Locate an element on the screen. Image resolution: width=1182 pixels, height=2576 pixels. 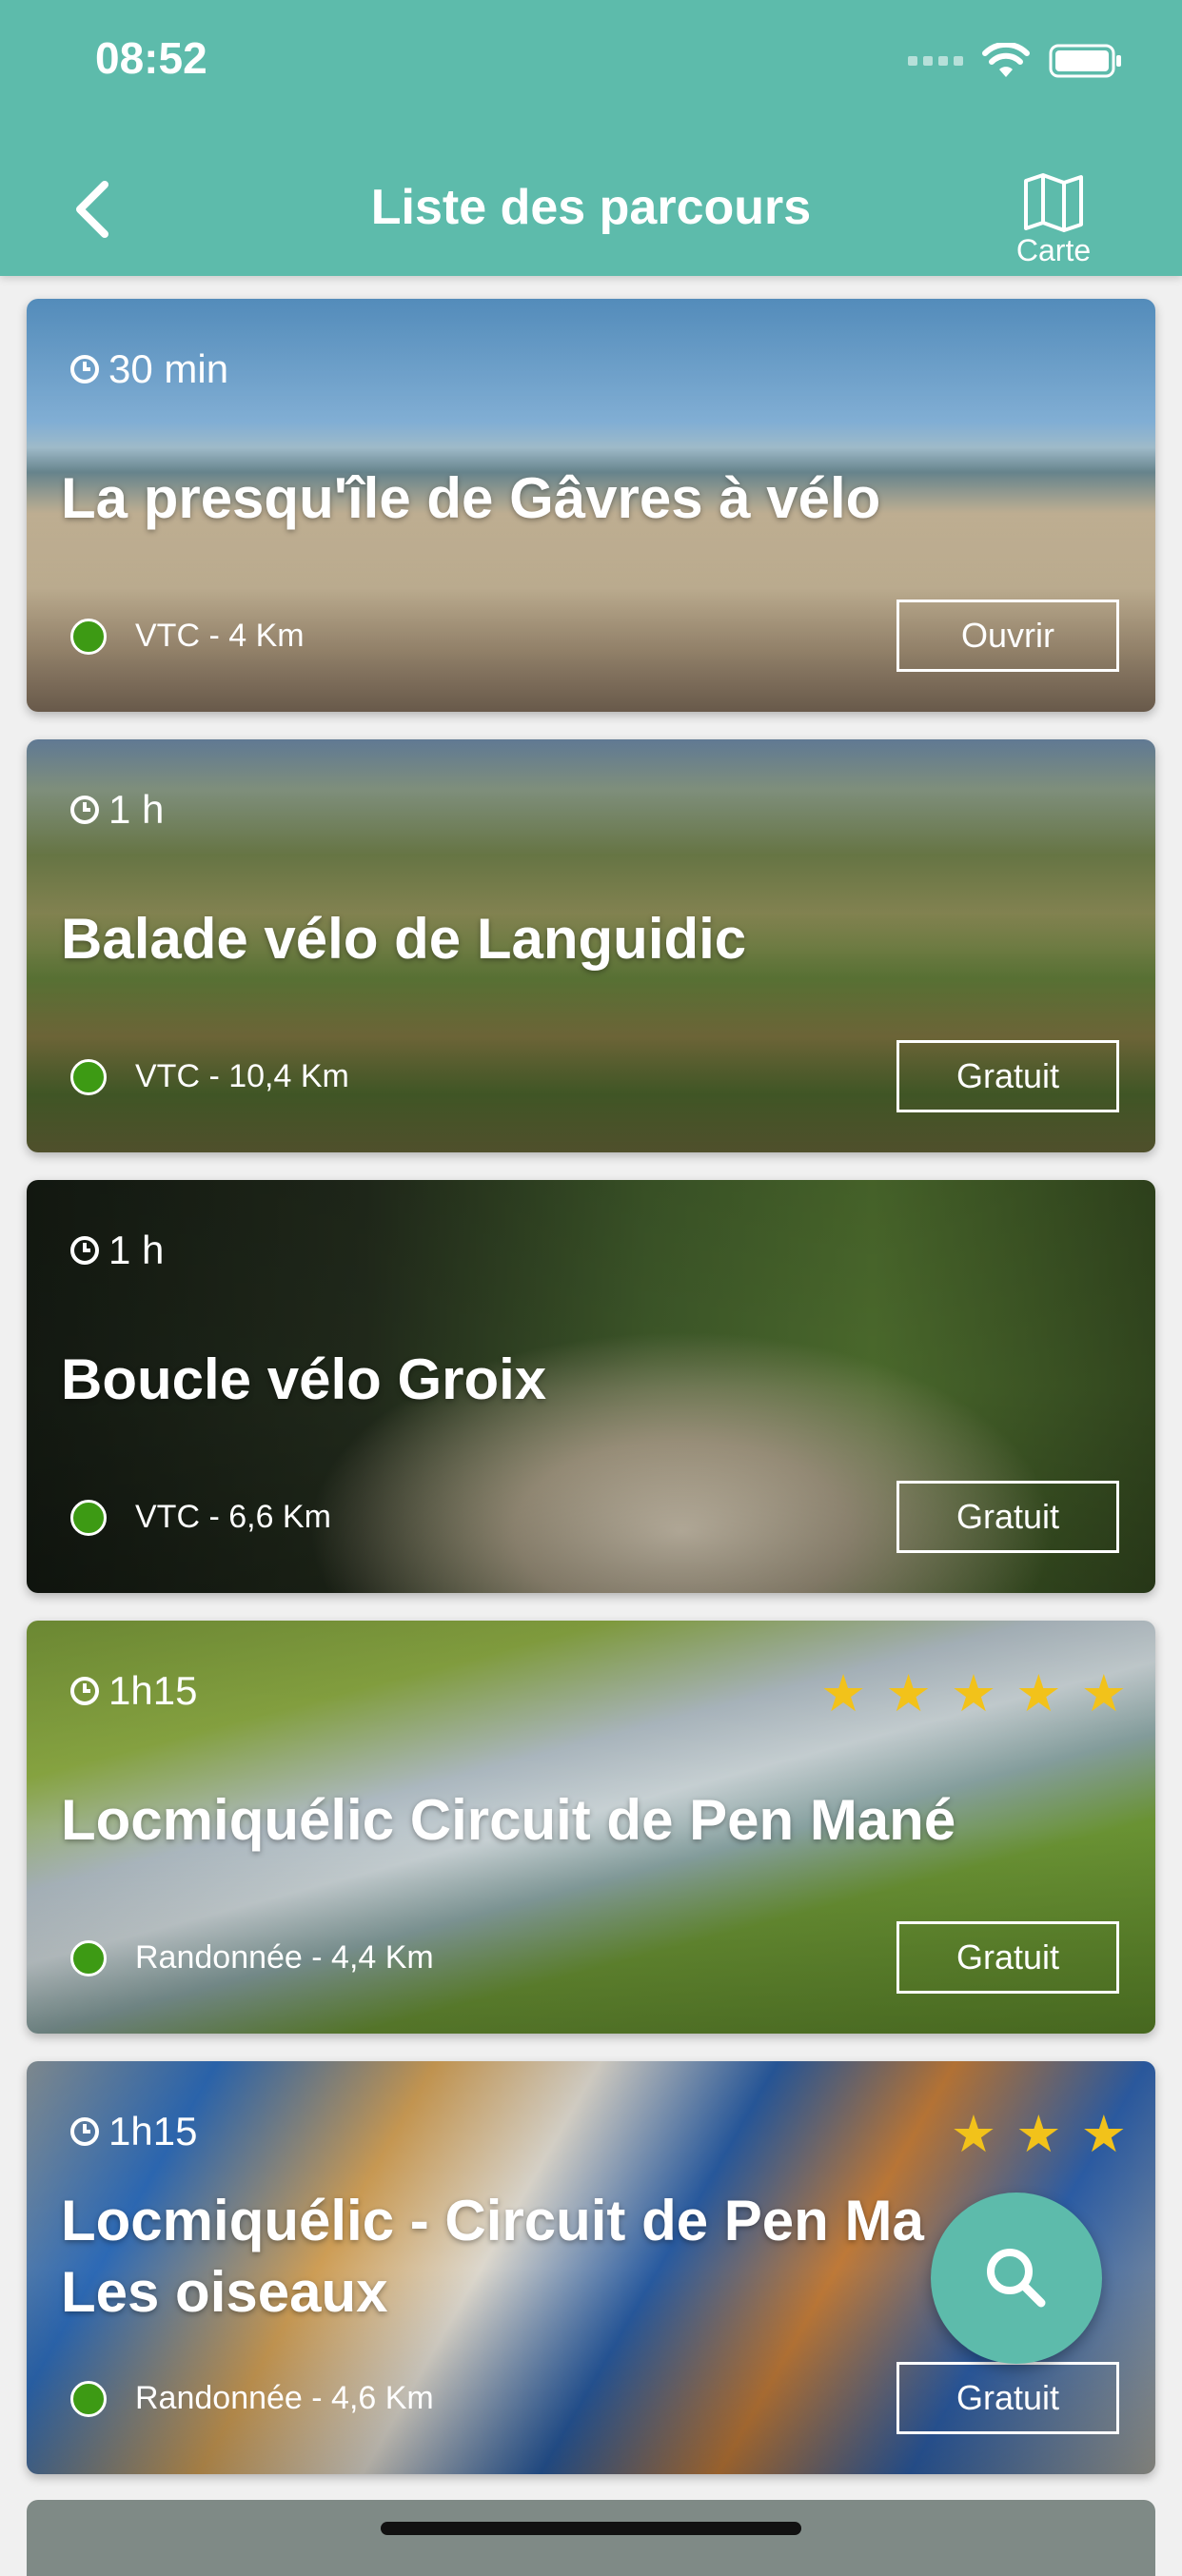
search-button is located at coordinates (1016, 2278).